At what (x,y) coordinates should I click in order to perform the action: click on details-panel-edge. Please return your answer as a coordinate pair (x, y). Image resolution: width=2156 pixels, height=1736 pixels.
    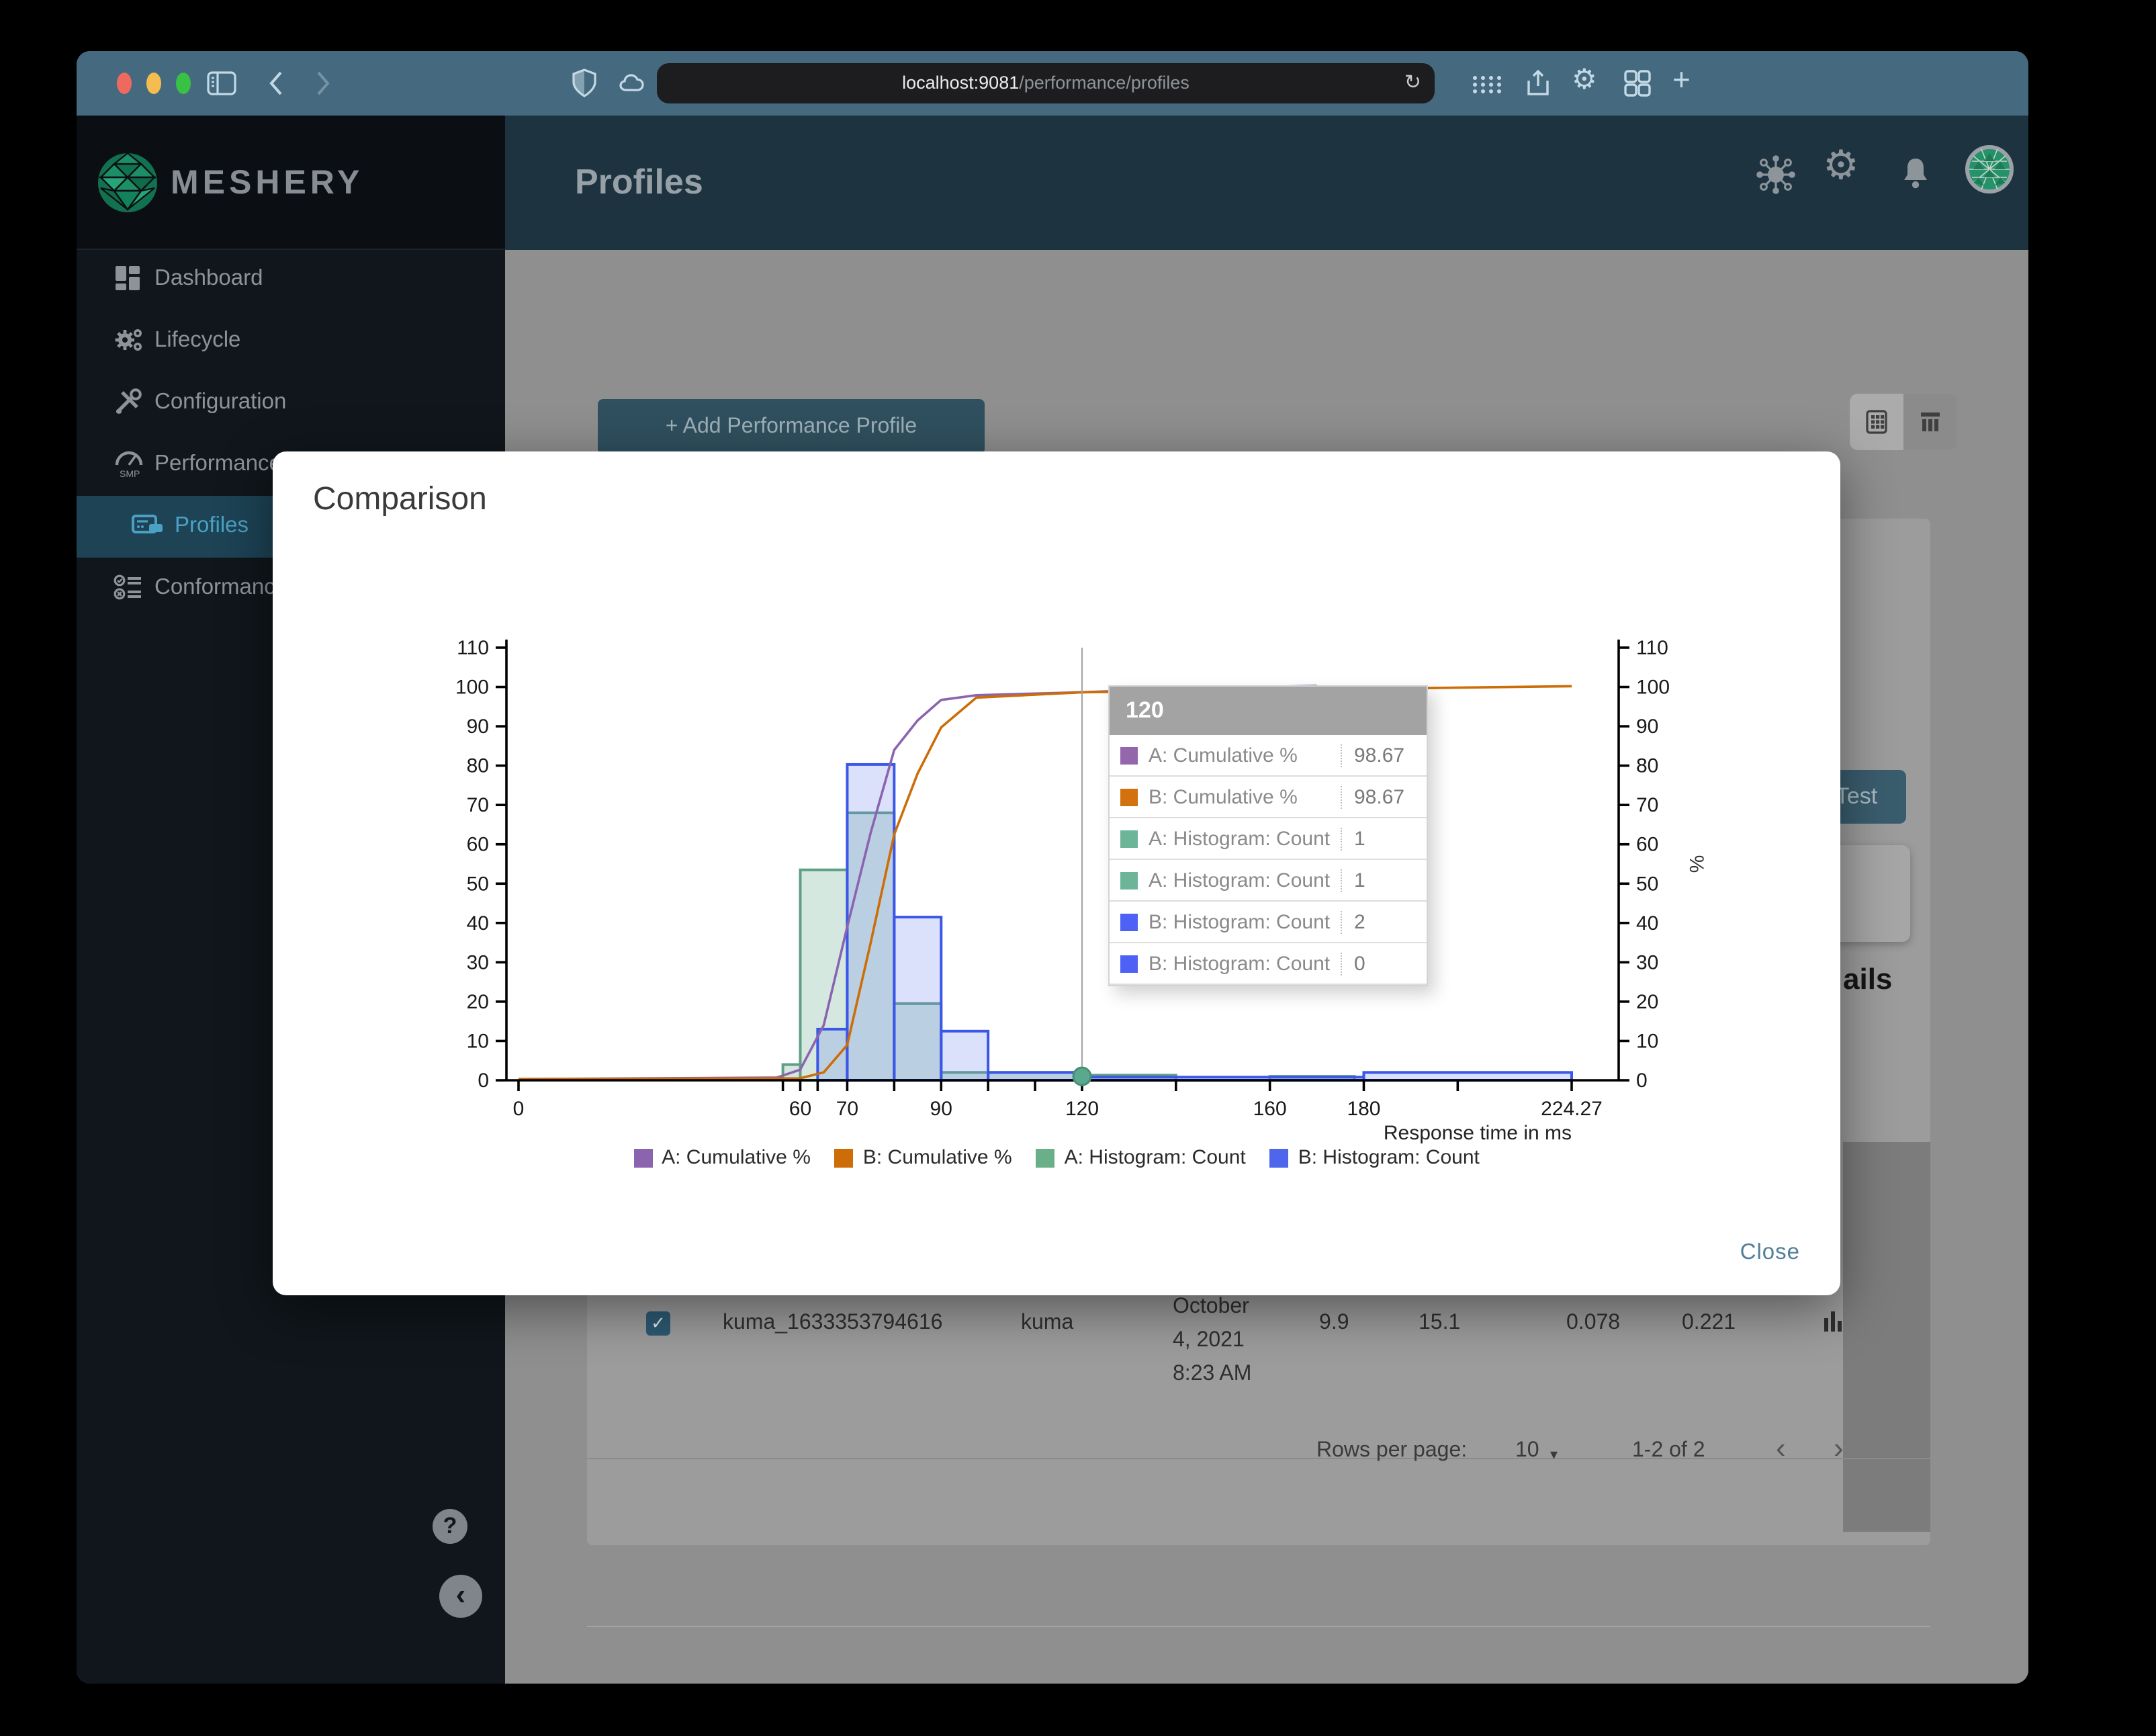
    Looking at the image, I should click on (1886, 1337).